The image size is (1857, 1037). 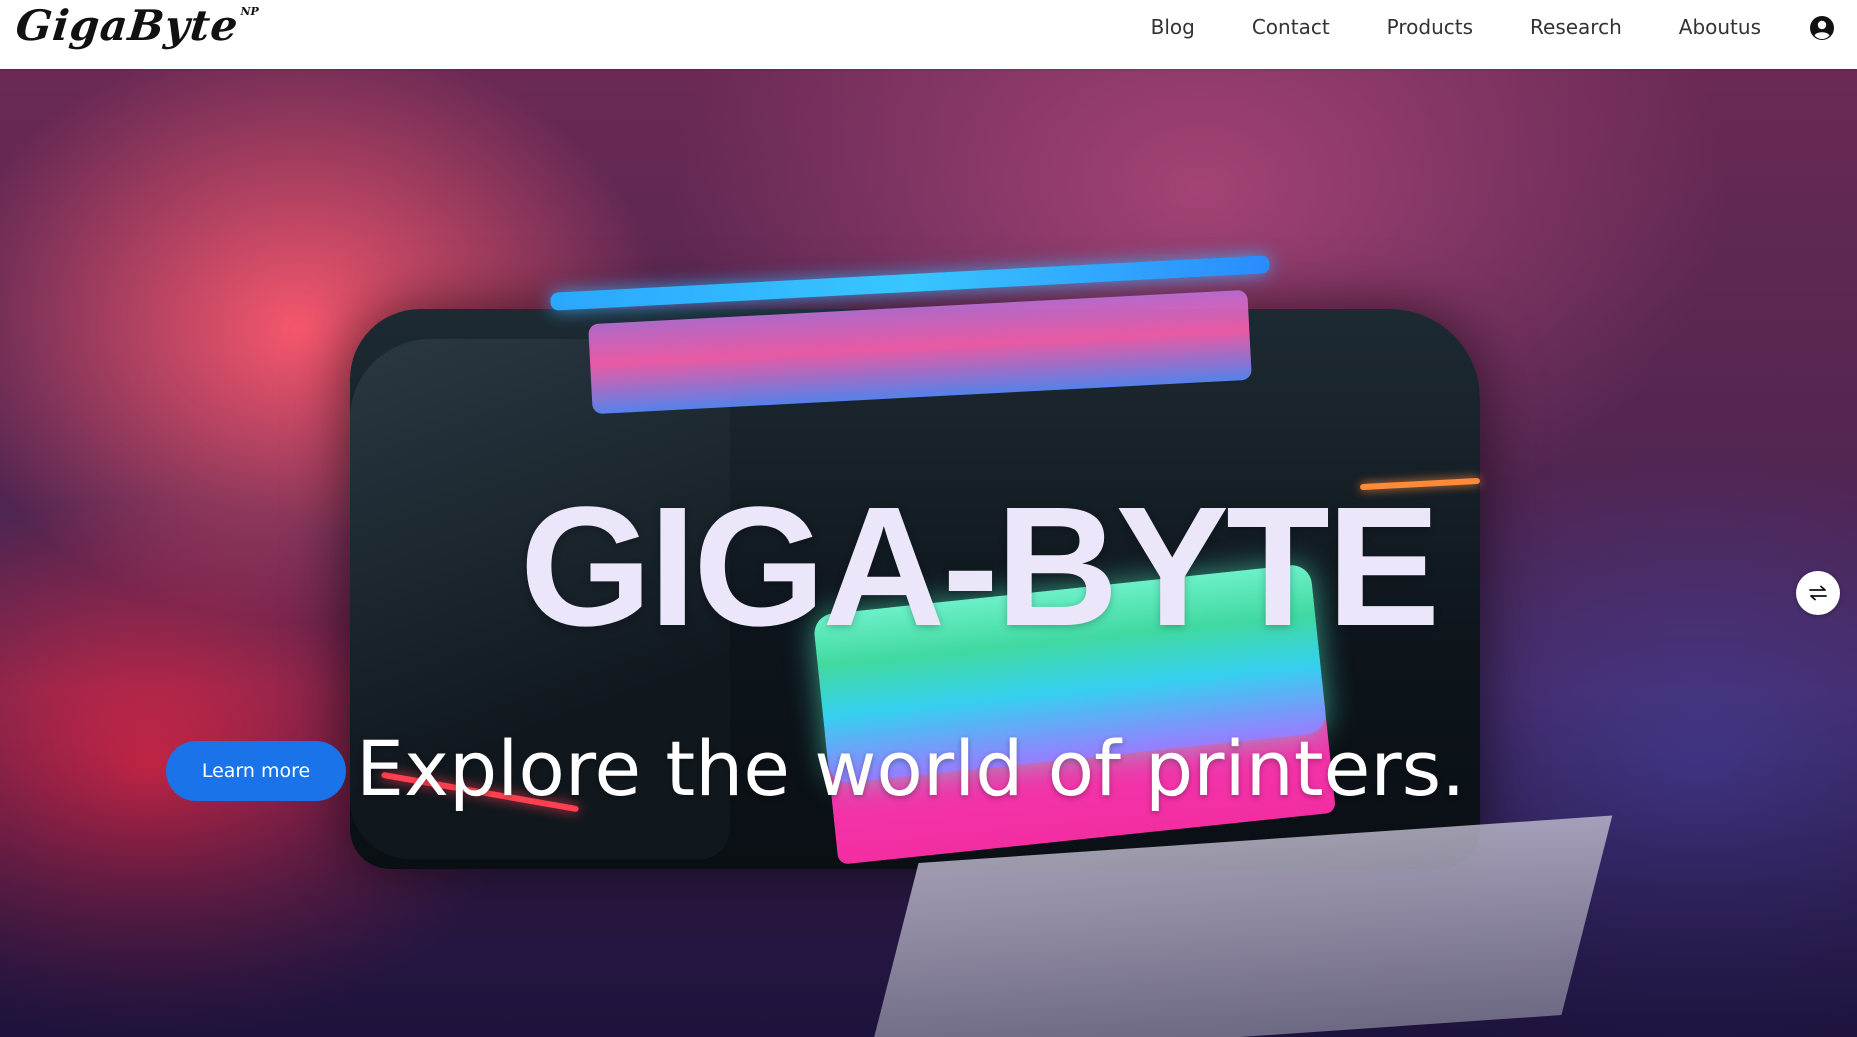 What do you see at coordinates (1818, 593) in the screenshot?
I see `swap-arrows-icon` at bounding box center [1818, 593].